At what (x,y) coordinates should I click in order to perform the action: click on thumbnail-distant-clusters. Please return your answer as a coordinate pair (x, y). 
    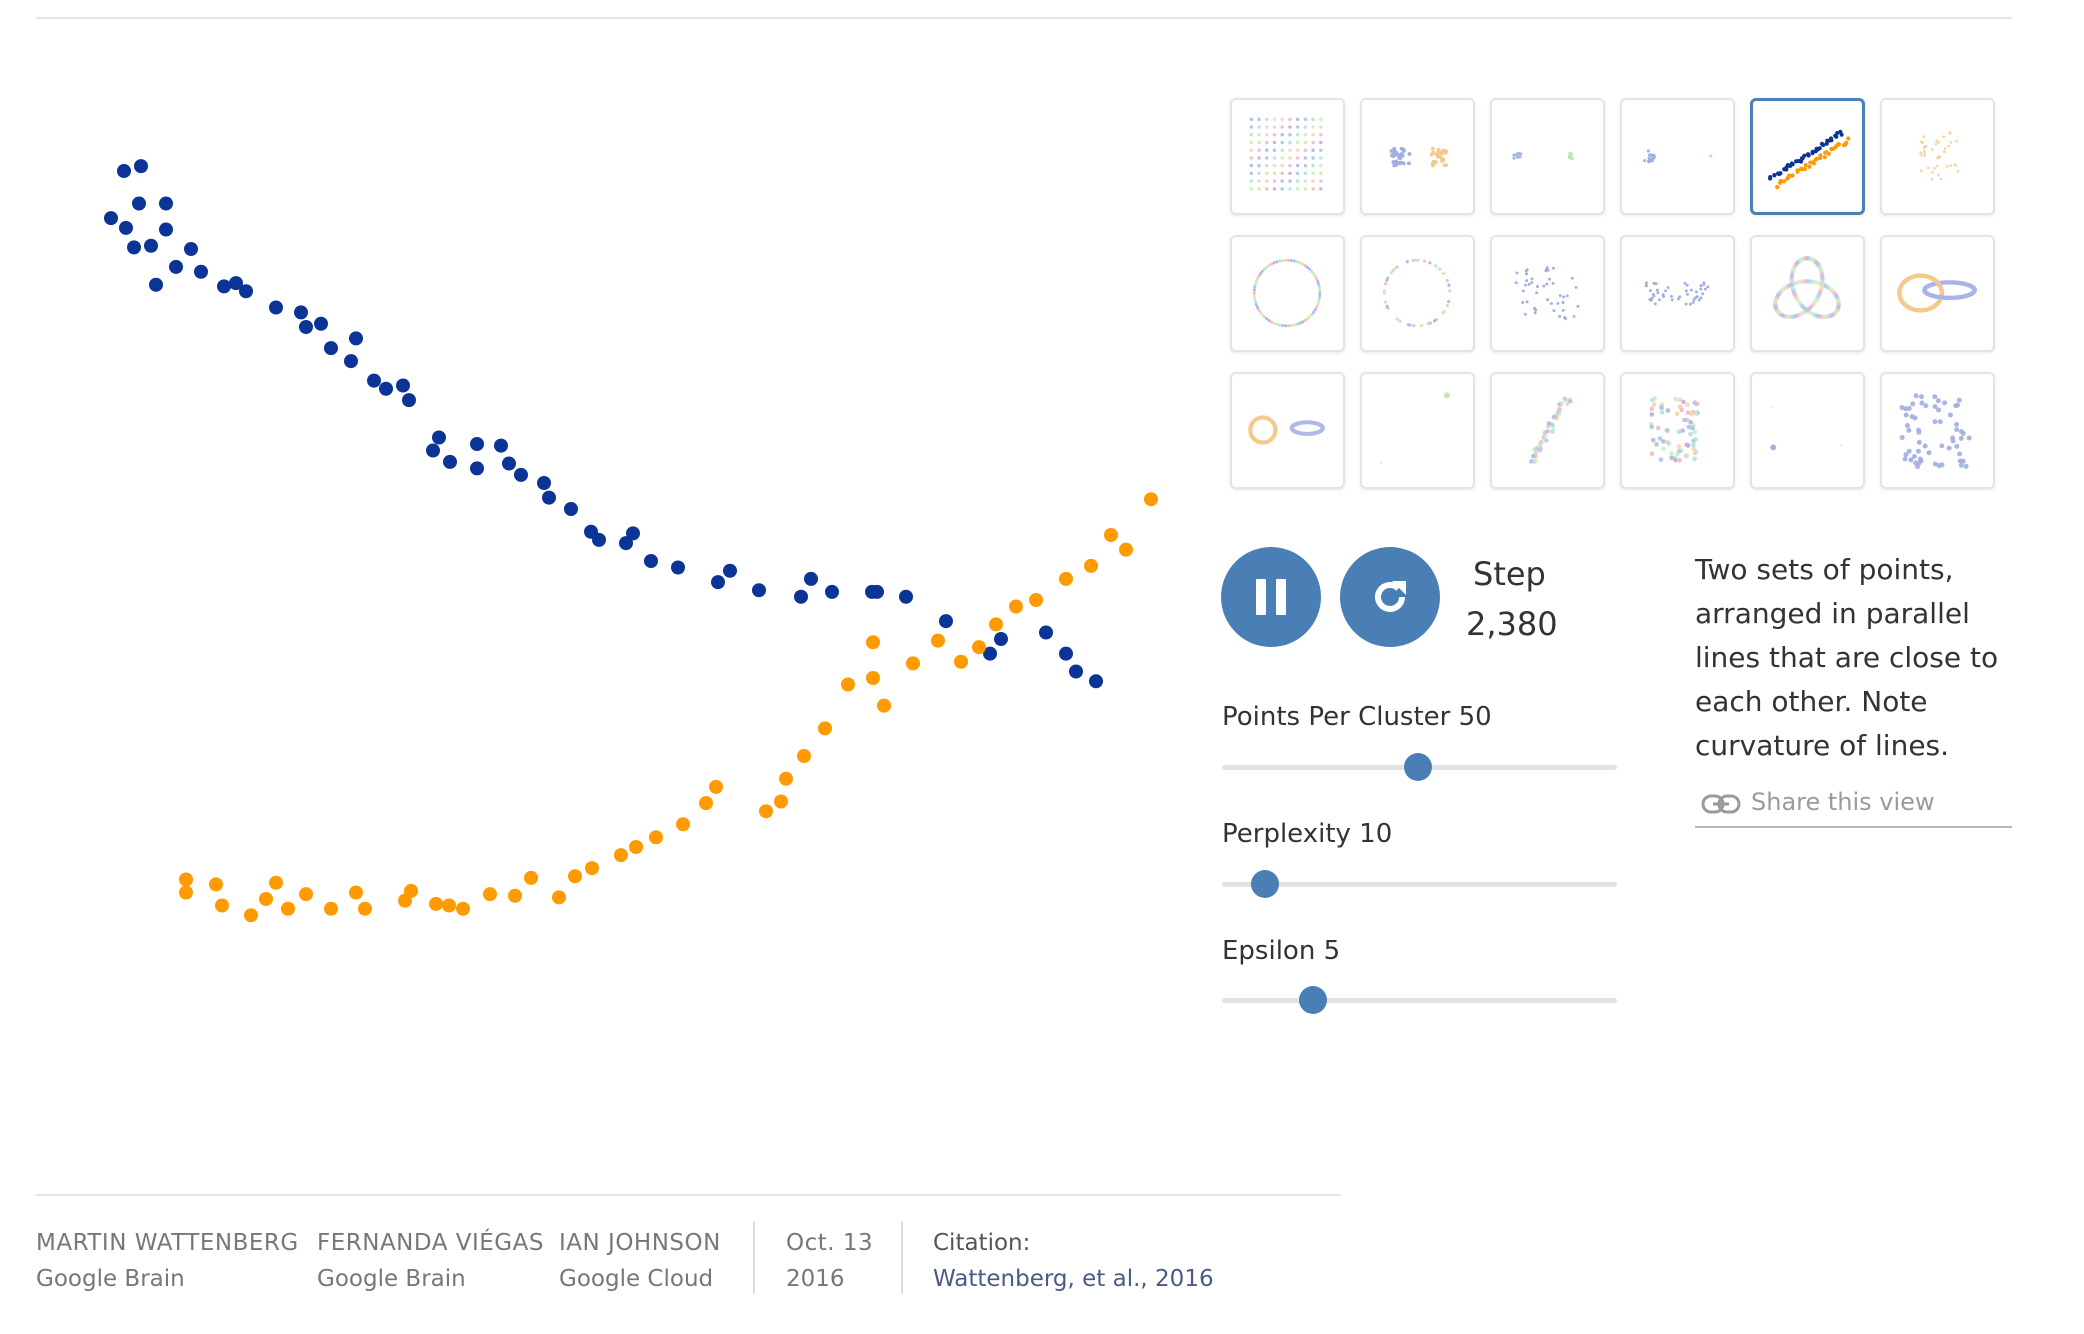
    Looking at the image, I should click on (1677, 156).